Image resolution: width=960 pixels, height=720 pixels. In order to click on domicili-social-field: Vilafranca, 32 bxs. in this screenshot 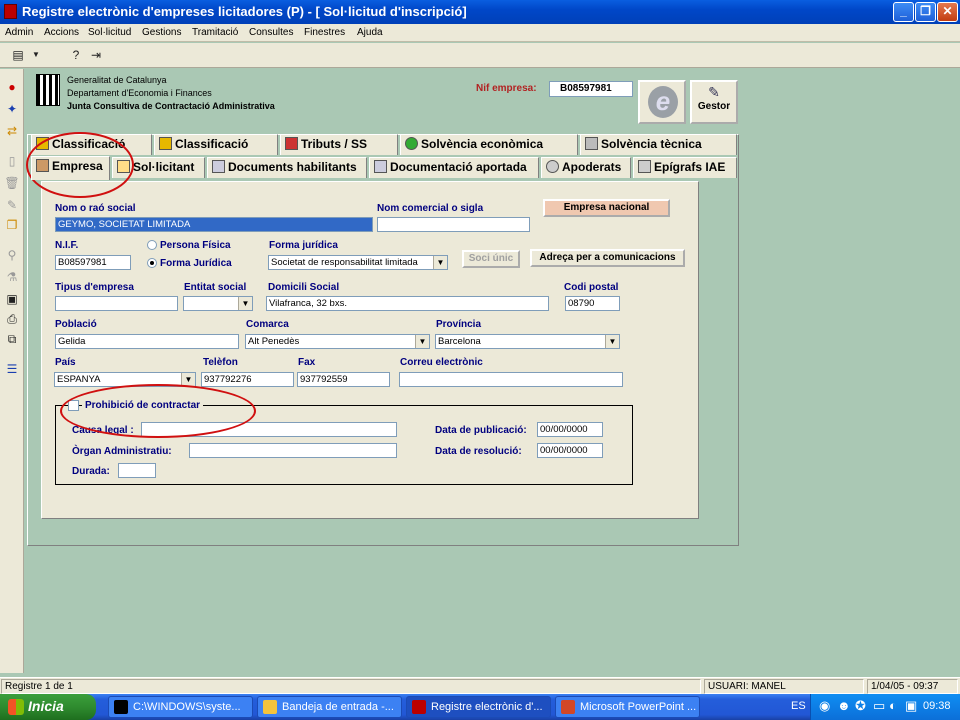, I will do `click(407, 303)`.